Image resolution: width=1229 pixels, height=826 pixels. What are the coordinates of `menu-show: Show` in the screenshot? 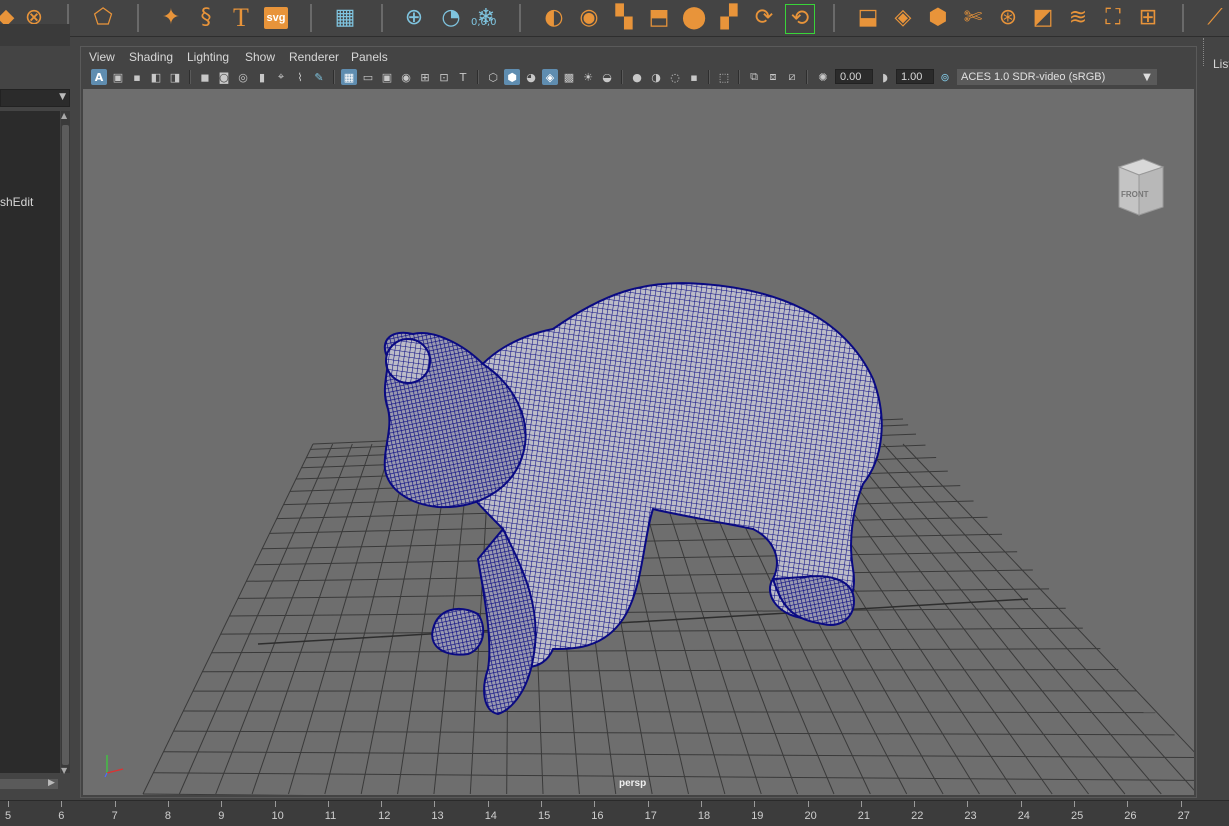 It's located at (260, 57).